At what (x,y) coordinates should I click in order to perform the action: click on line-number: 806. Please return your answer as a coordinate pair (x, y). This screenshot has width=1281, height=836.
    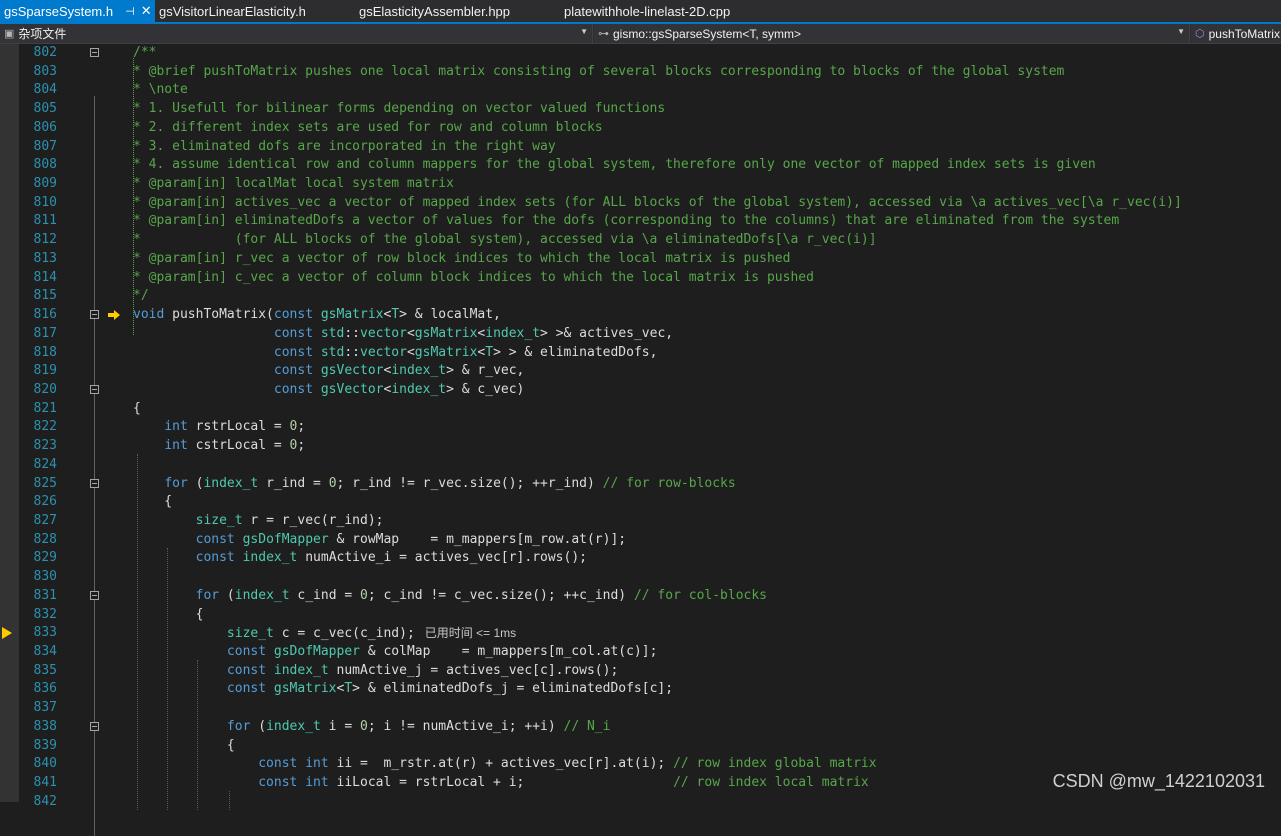
    Looking at the image, I should click on (45, 127).